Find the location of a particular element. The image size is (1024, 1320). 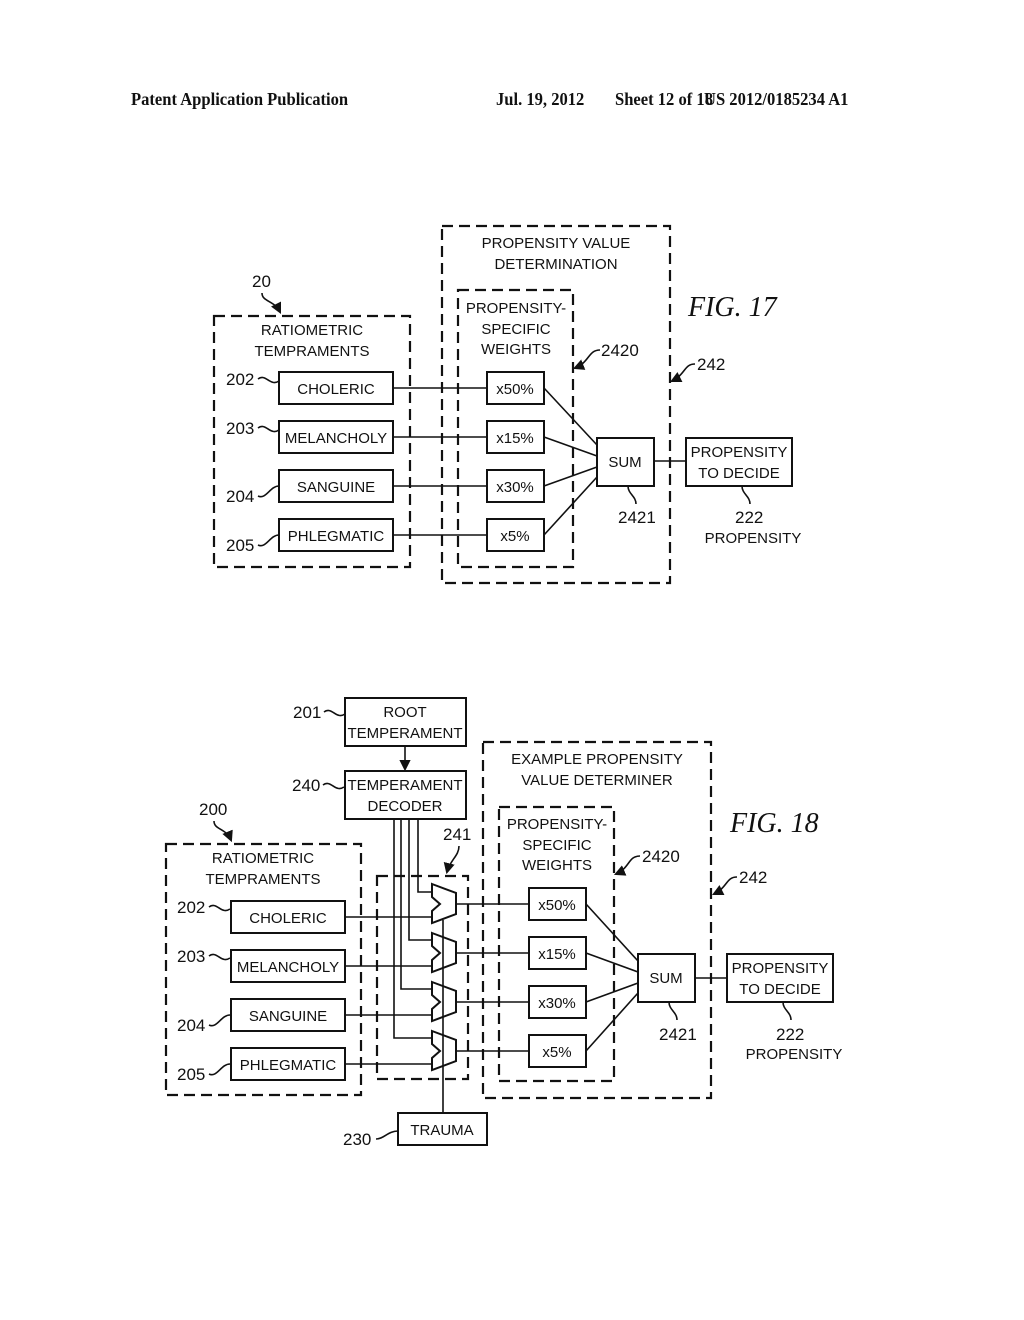

fig17-wire-w15-sum is located at coordinates (570, 446).